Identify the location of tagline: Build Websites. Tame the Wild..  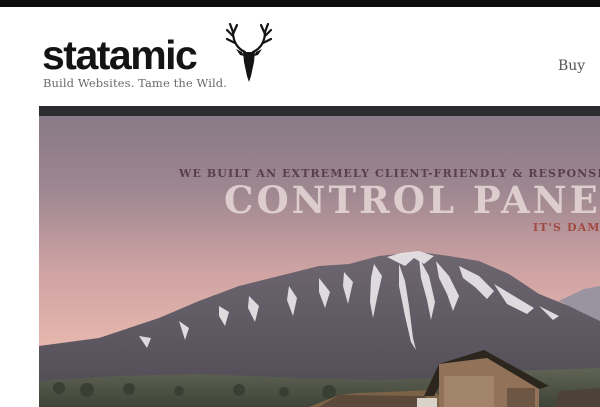
(135, 83).